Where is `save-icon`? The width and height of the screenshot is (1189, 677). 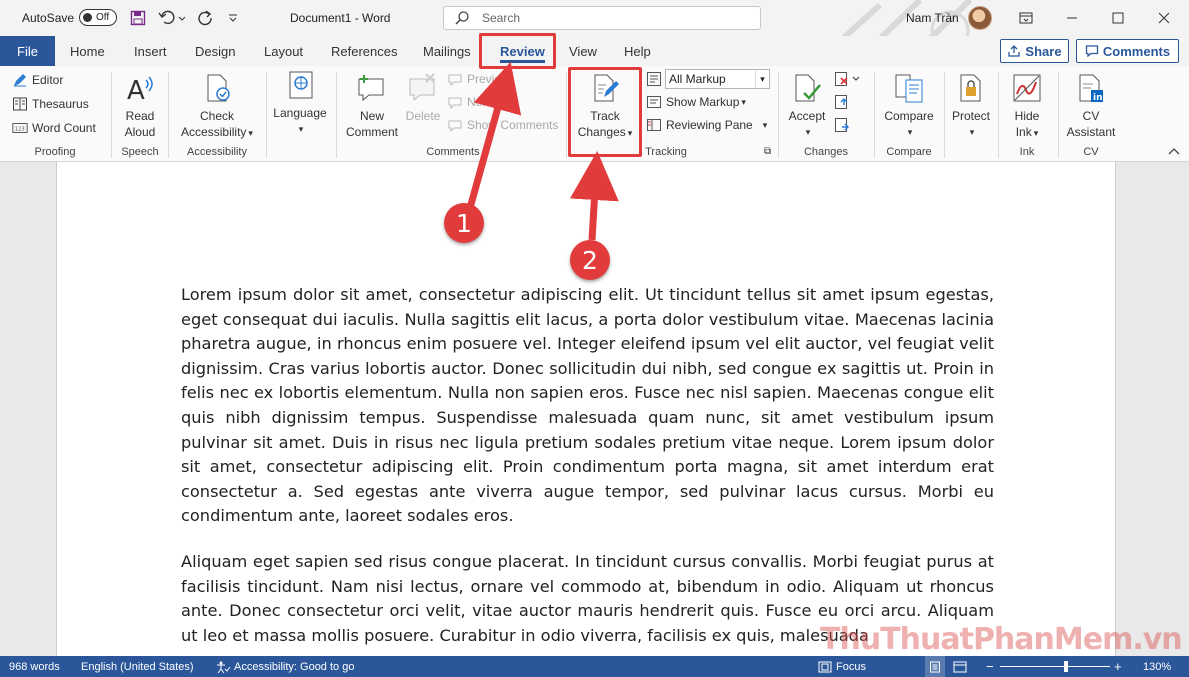
save-icon is located at coordinates (138, 18).